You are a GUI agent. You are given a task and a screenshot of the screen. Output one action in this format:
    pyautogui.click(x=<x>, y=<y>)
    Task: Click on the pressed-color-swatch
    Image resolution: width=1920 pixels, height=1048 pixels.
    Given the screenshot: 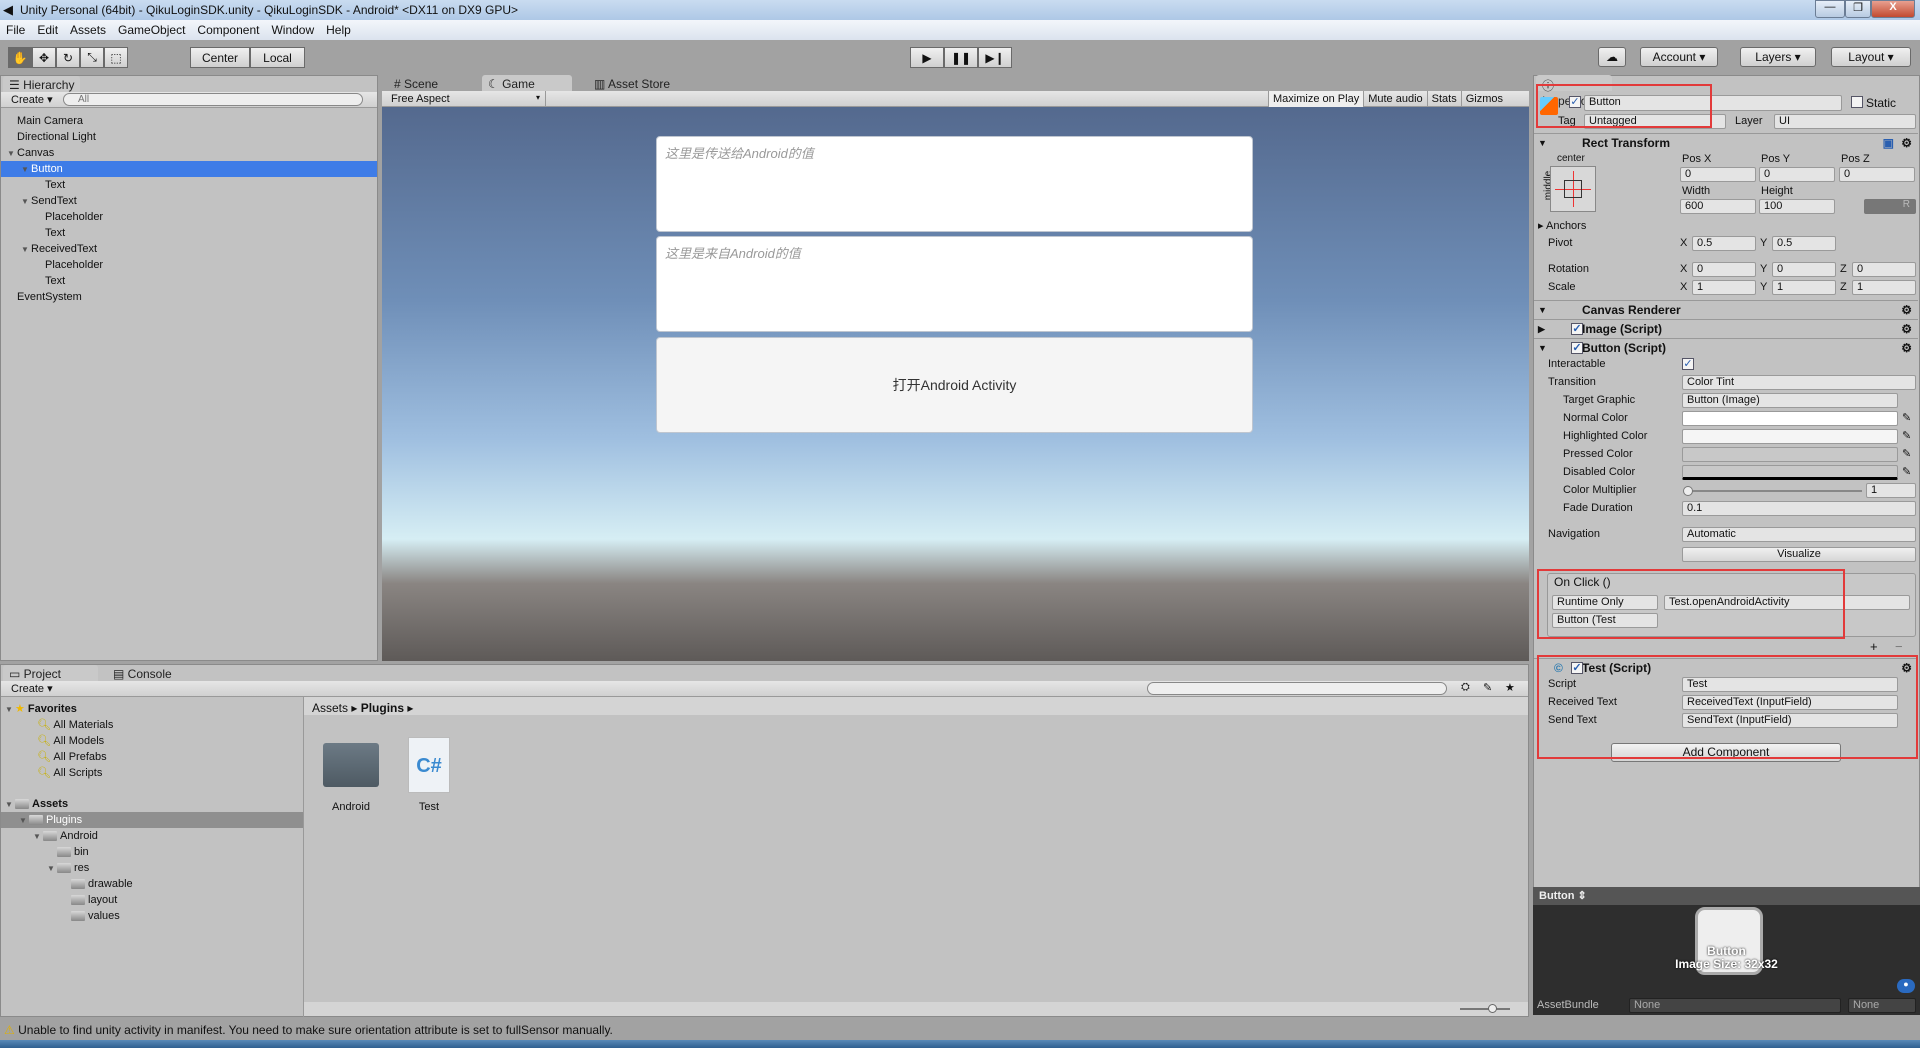 What is the action you would take?
    pyautogui.click(x=1790, y=454)
    